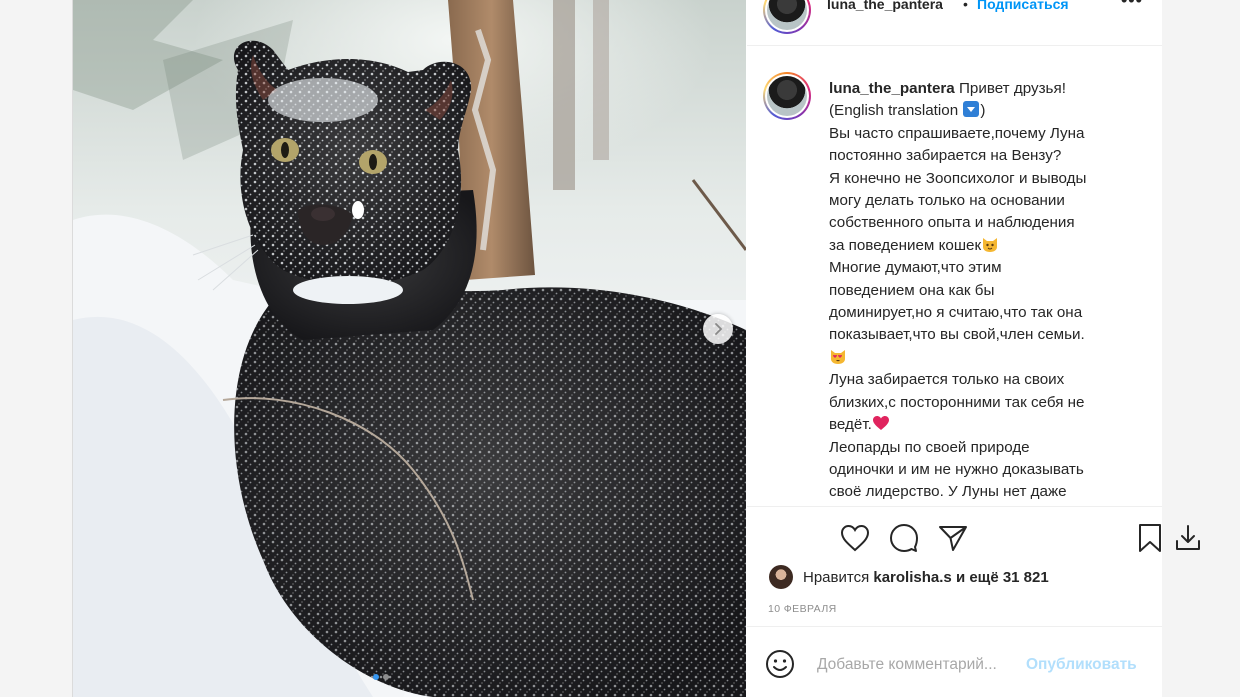  I want to click on comment-button, so click(904, 538).